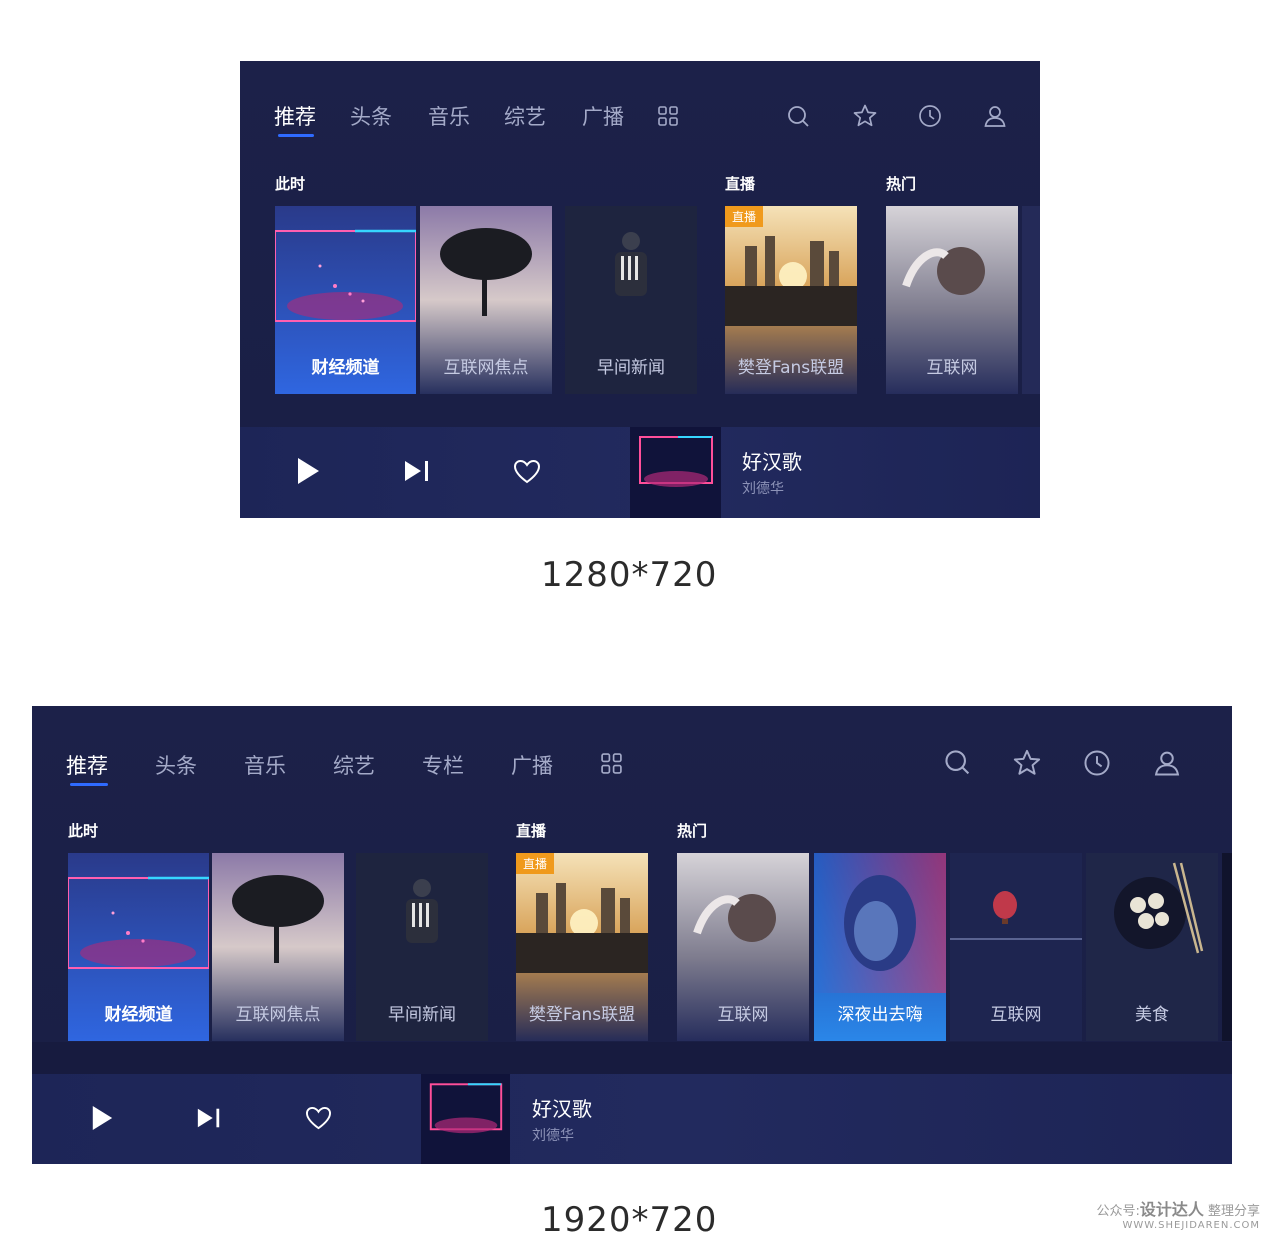 The height and width of the screenshot is (1253, 1280). What do you see at coordinates (1191, 1225) in the screenshot?
I see `watermark-url: WWW.SHEJIDAREN.COM` at bounding box center [1191, 1225].